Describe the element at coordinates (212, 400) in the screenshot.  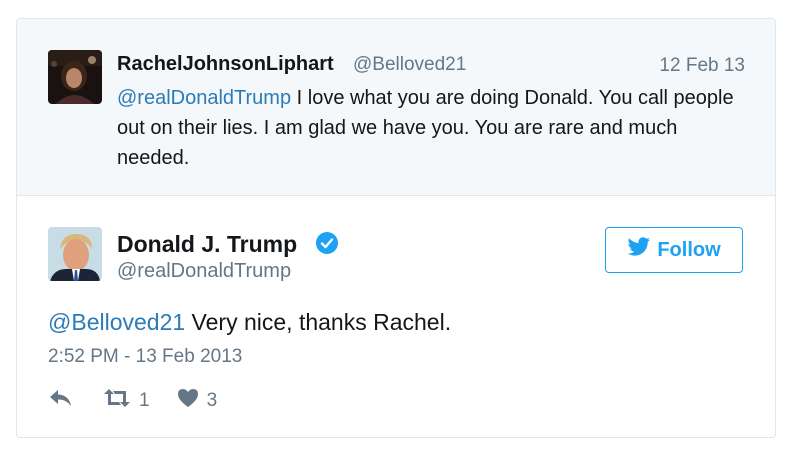
I see `like-count: 3` at that location.